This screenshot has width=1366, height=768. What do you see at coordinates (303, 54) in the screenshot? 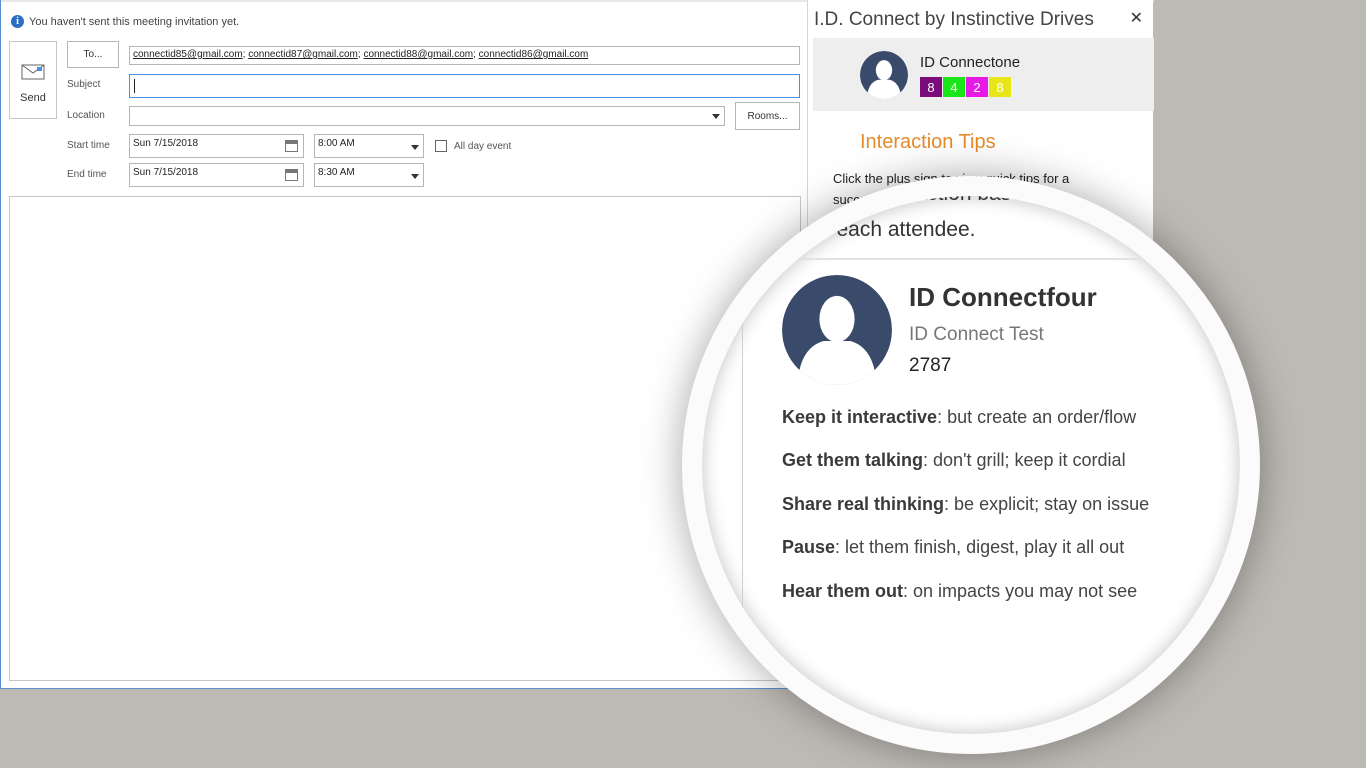
I see `recipient: connectid87@gmail.com` at bounding box center [303, 54].